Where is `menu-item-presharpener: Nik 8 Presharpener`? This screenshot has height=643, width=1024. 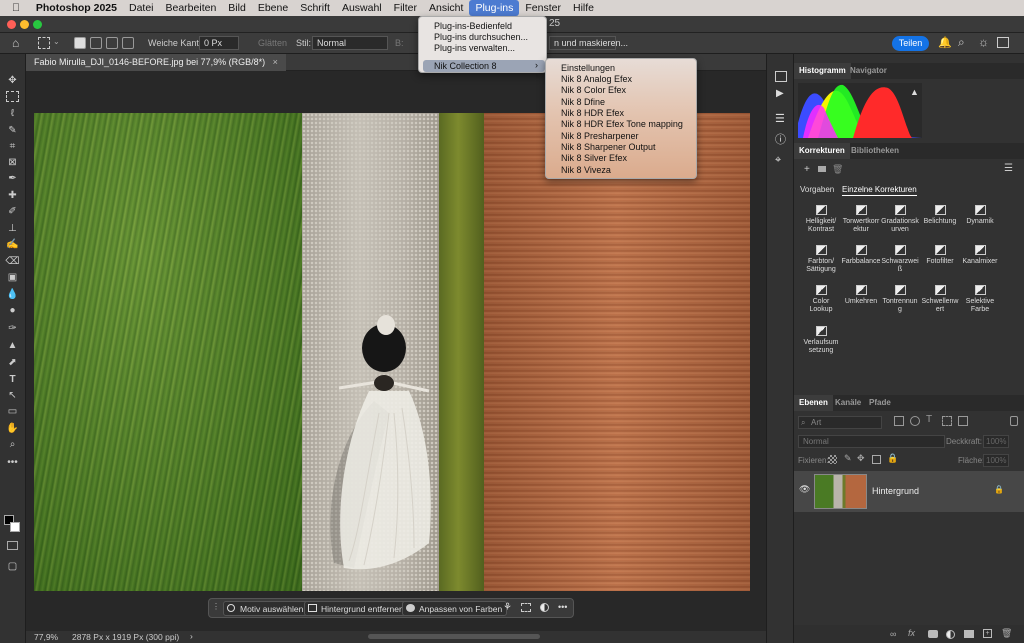
menu-item-presharpener: Nik 8 Presharpener is located at coordinates (600, 136).